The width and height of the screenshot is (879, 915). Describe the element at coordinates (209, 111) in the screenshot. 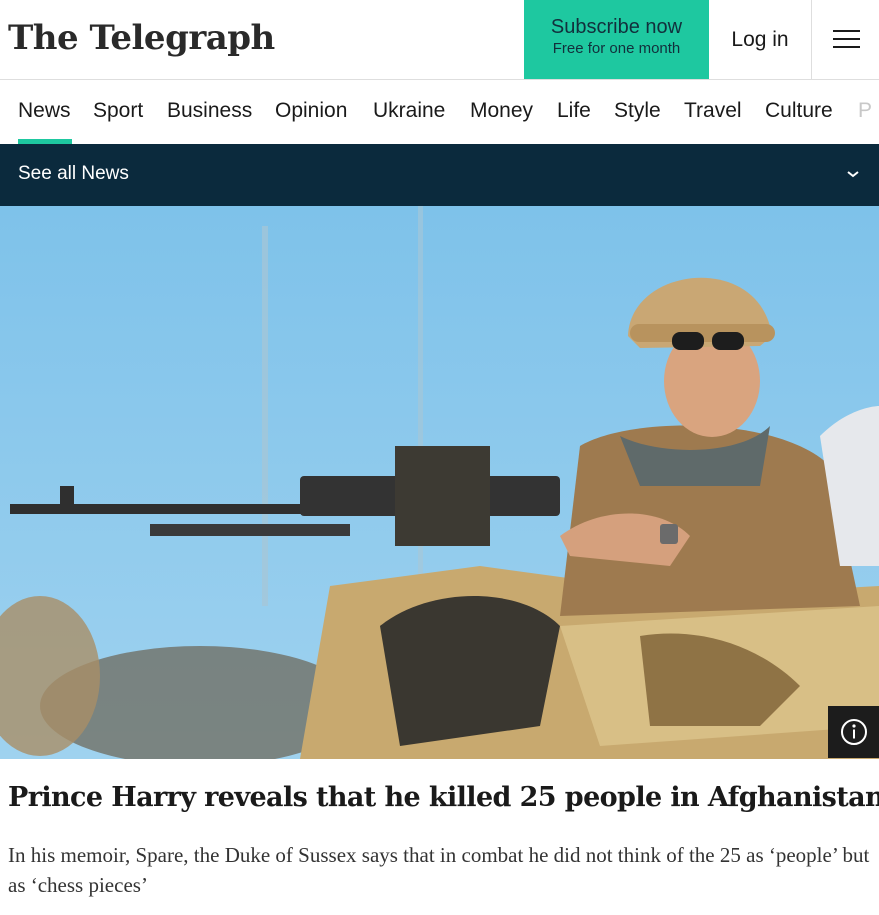

I see `nav-item-business: Business` at that location.